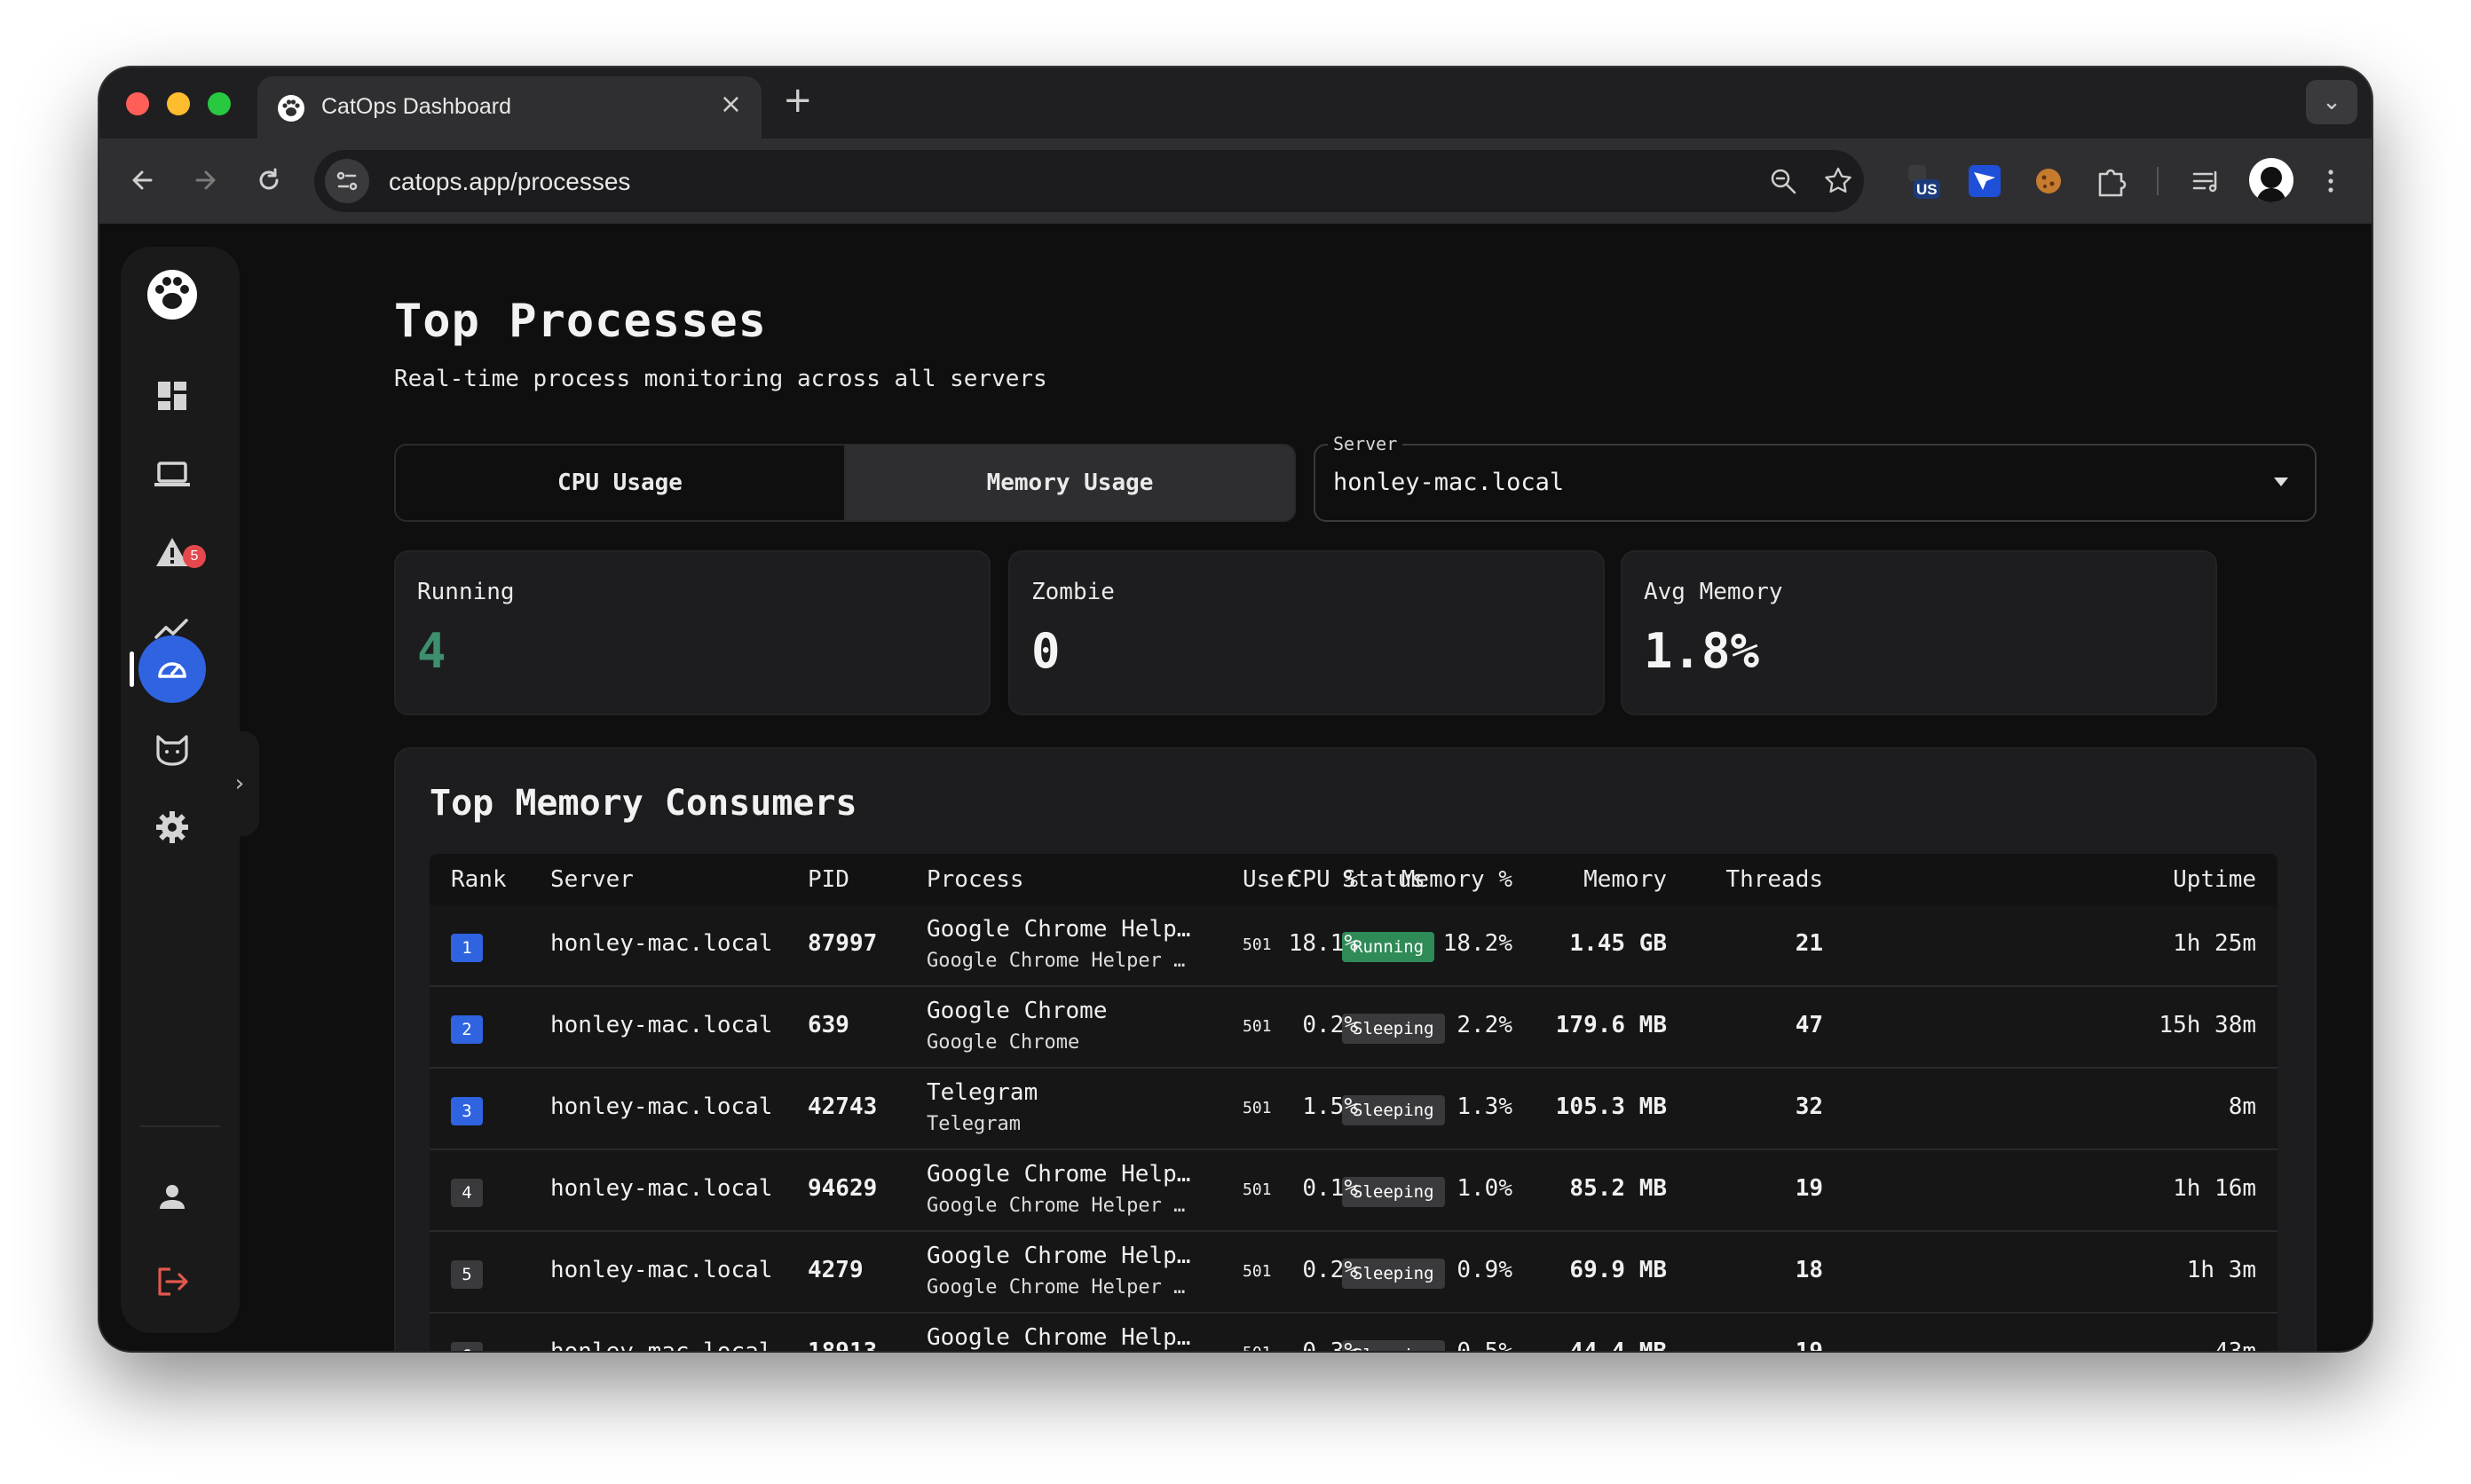 This screenshot has width=2471, height=1484. Describe the element at coordinates (2158, 181) in the screenshot. I see `toolbar-divider` at that location.